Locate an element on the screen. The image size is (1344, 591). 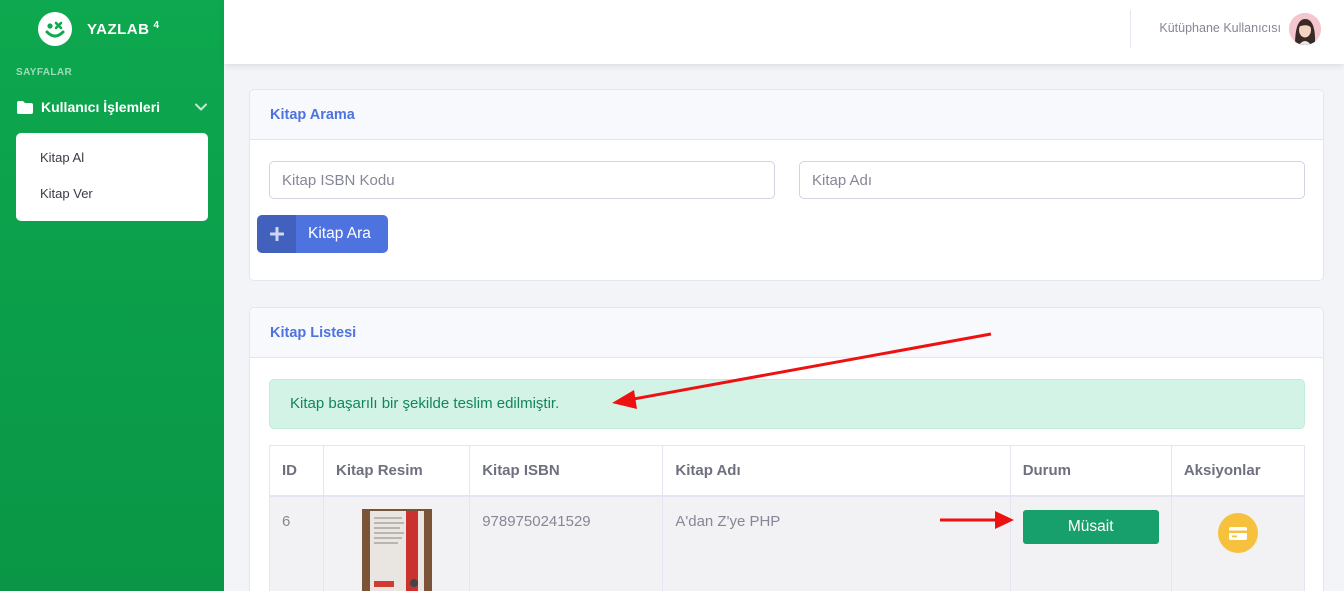
cell-actions is located at coordinates (1238, 543).